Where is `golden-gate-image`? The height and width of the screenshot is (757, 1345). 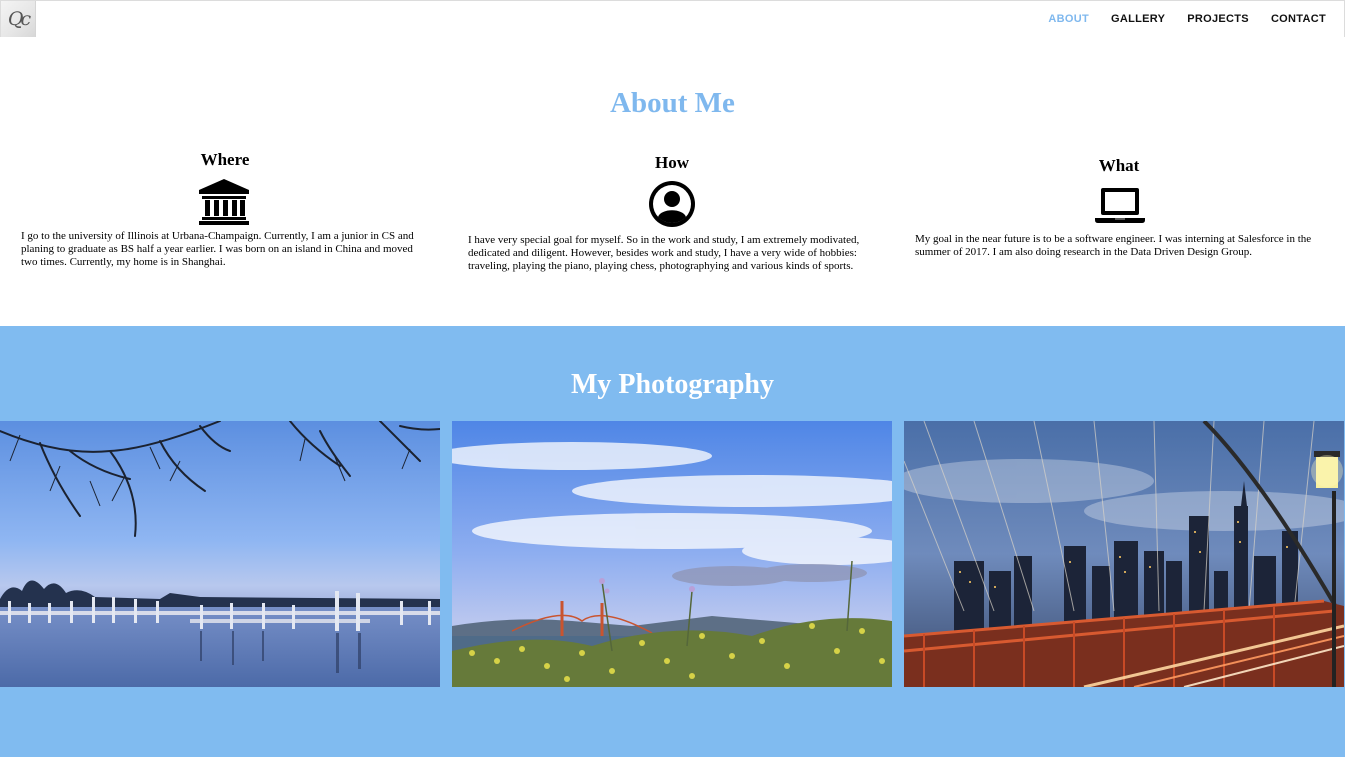 golden-gate-image is located at coordinates (672, 554).